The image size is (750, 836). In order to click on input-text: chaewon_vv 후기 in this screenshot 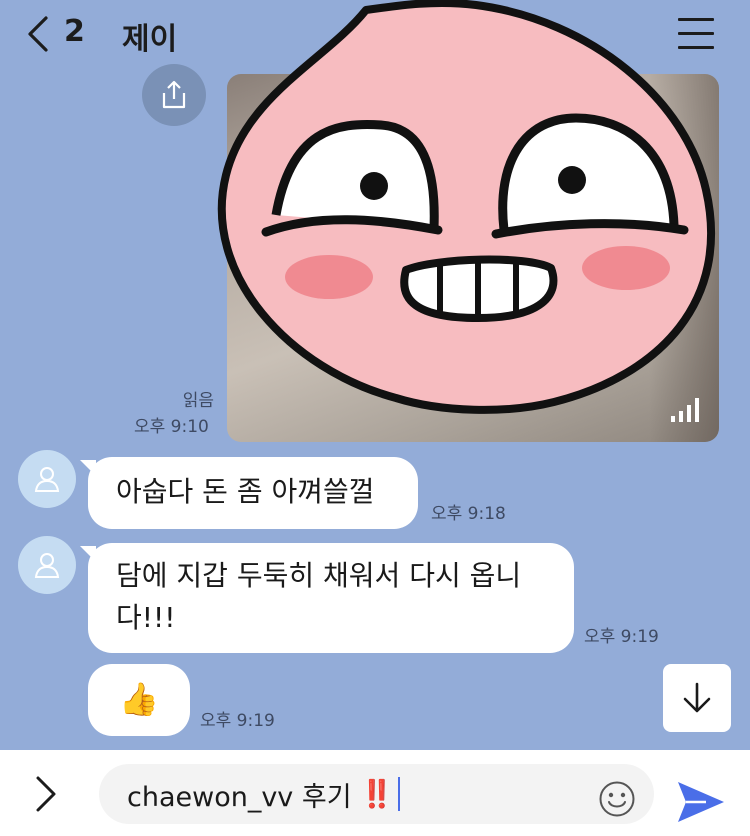, I will do `click(244, 797)`.